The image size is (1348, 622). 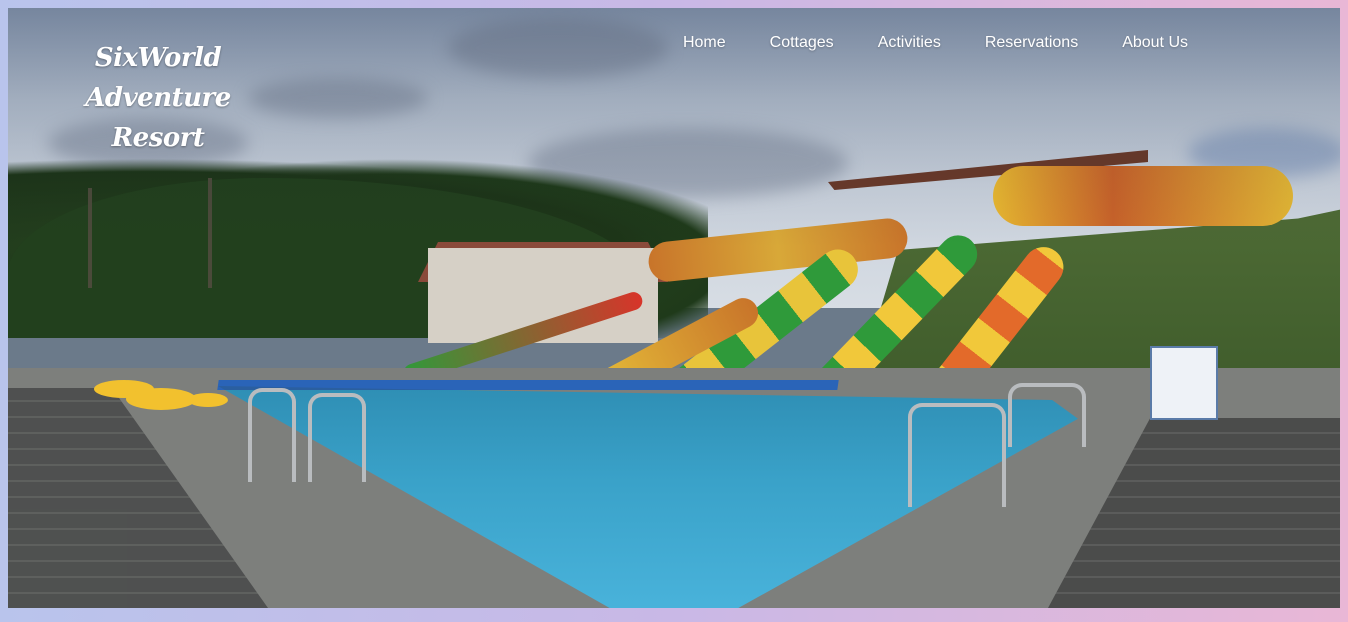 What do you see at coordinates (802, 43) in the screenshot?
I see `nav-cottages: Cottages` at bounding box center [802, 43].